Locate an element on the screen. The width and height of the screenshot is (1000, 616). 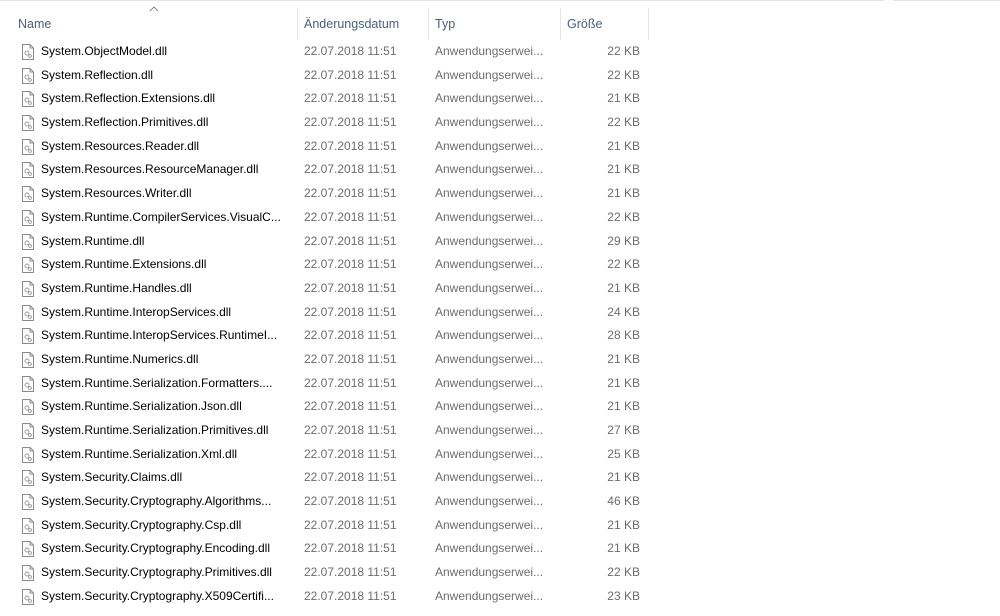
file-name: System.Runtime.Handles.dll is located at coordinates (167, 289).